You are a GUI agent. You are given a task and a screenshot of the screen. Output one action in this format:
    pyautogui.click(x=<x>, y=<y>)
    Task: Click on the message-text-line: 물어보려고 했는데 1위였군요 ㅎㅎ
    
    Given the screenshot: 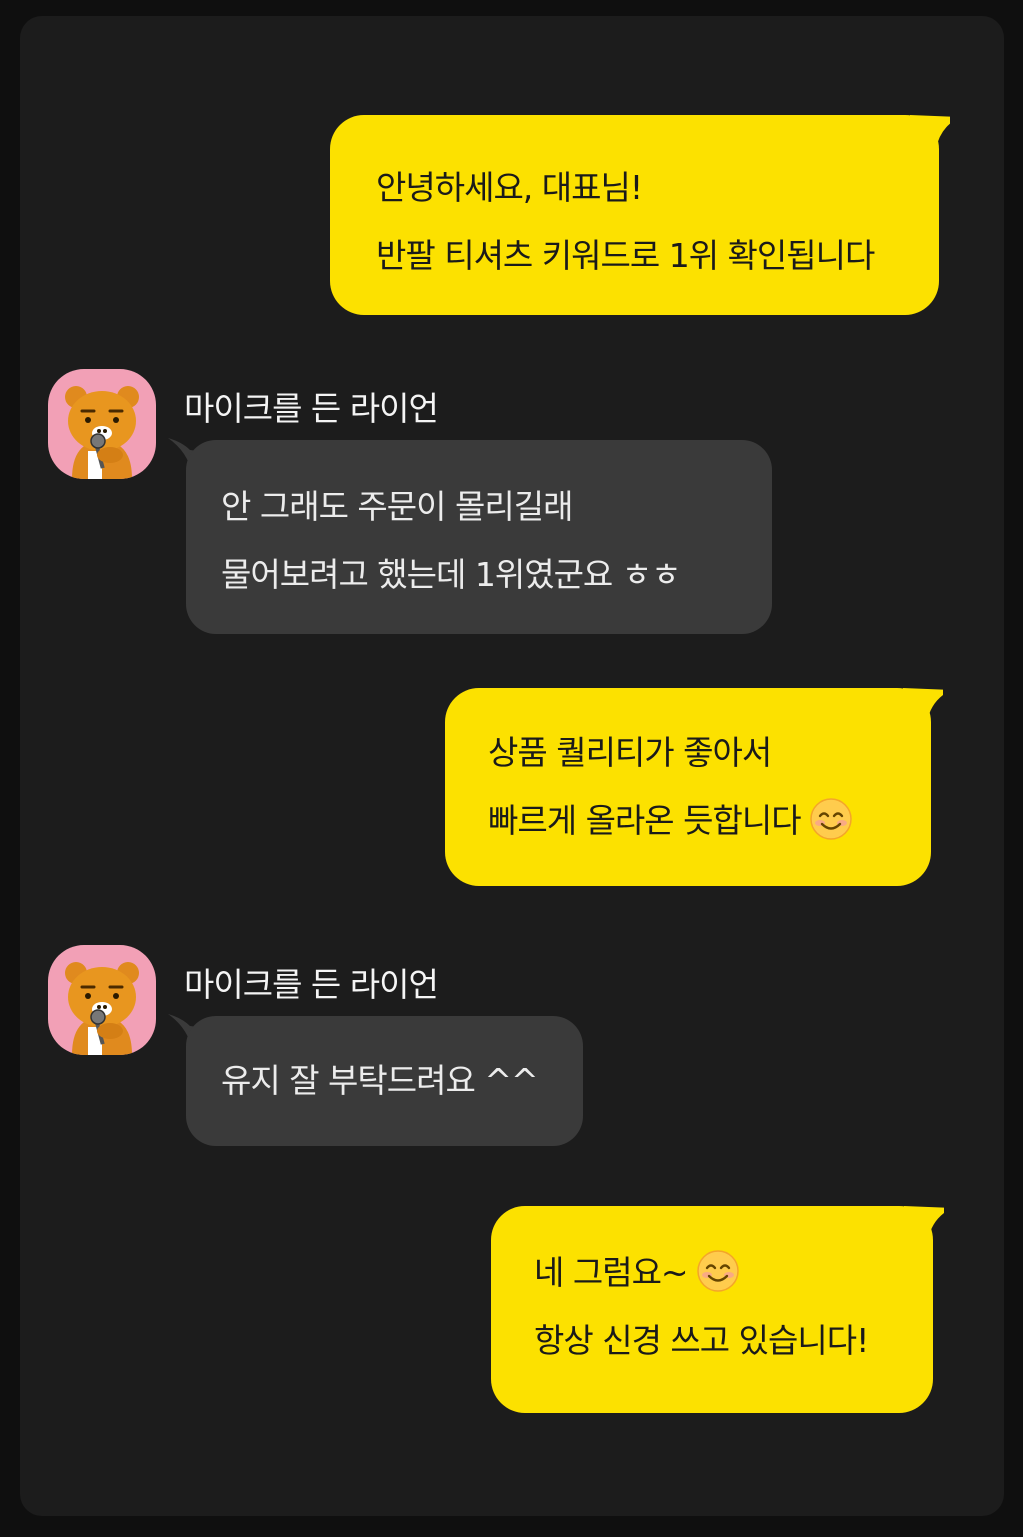 What is the action you would take?
    pyautogui.click(x=451, y=574)
    